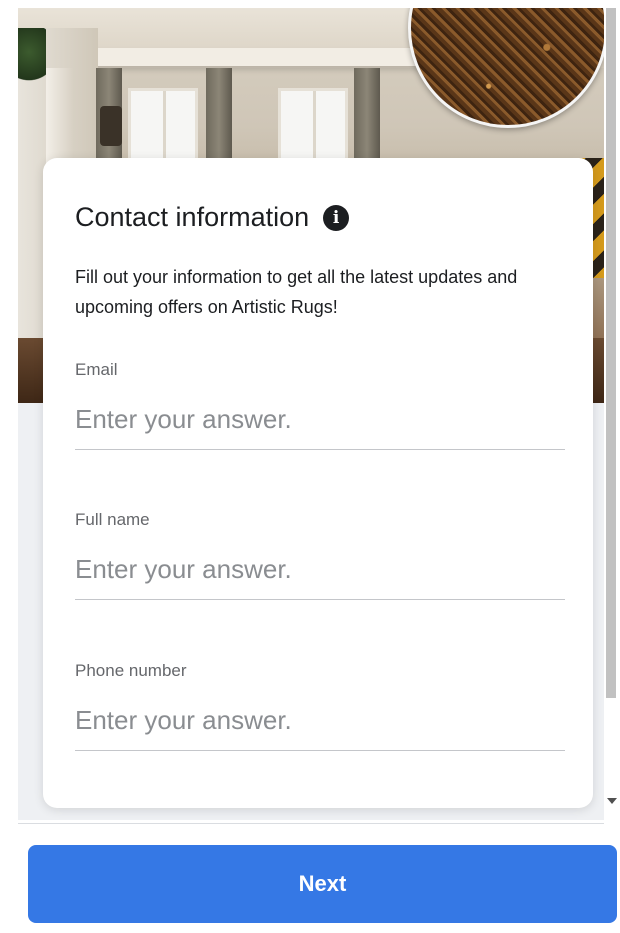 The height and width of the screenshot is (933, 620). What do you see at coordinates (611, 353) in the screenshot?
I see `scrollbar-thumb` at bounding box center [611, 353].